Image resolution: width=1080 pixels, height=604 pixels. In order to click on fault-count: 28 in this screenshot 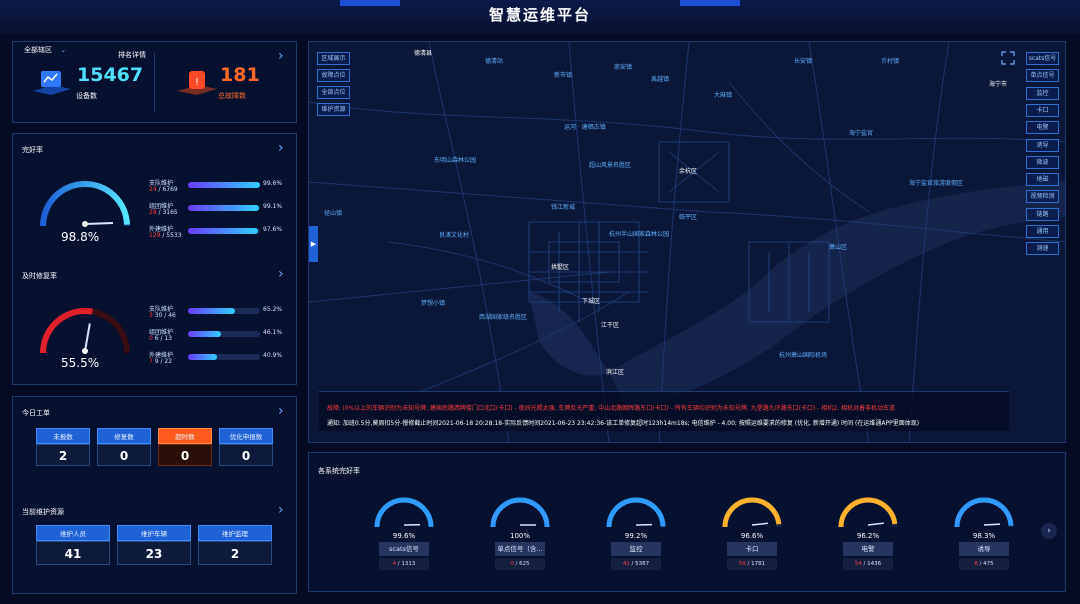, I will do `click(153, 212)`.